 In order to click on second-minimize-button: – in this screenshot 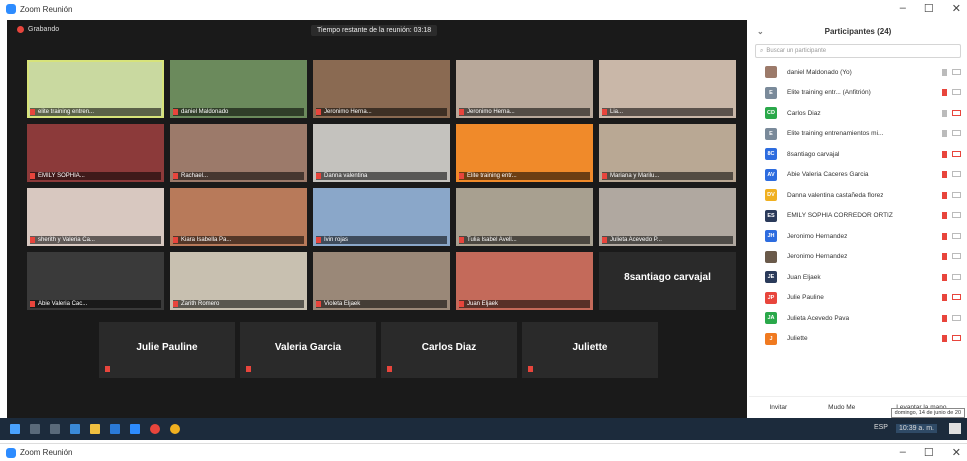, I will do `click(903, 452)`.